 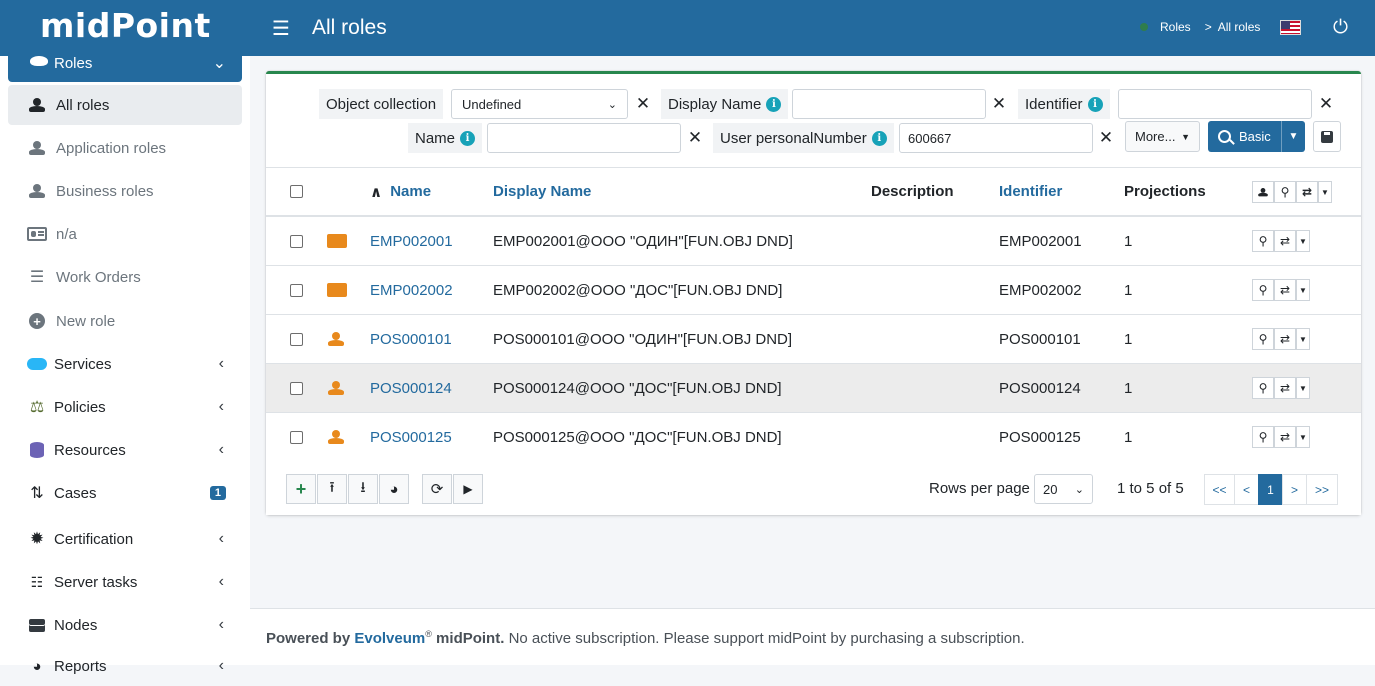 What do you see at coordinates (411, 290) in the screenshot?
I see `row-name-link: EMP002002` at bounding box center [411, 290].